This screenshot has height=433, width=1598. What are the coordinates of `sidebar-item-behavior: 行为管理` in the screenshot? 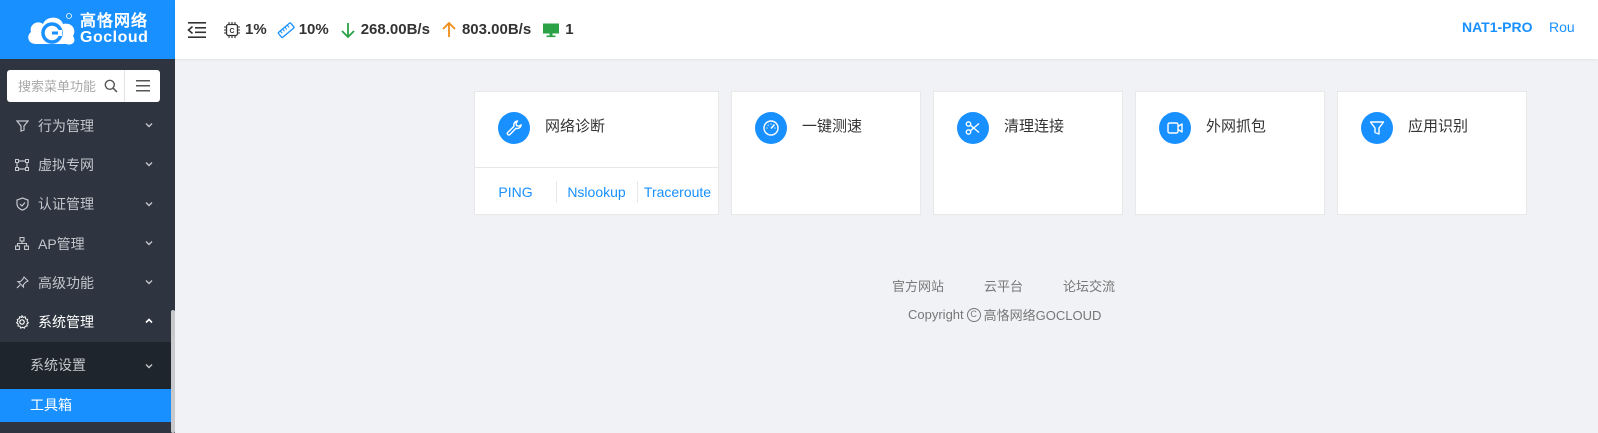 It's located at (86, 125).